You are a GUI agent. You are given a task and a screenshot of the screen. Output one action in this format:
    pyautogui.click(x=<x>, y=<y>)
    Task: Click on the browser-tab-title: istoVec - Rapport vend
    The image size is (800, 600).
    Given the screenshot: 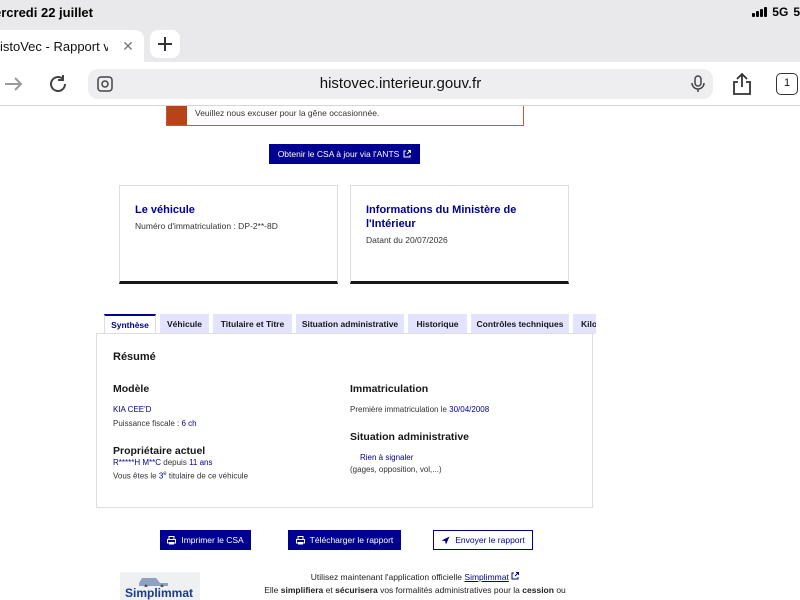 What is the action you would take?
    pyautogui.click(x=54, y=46)
    